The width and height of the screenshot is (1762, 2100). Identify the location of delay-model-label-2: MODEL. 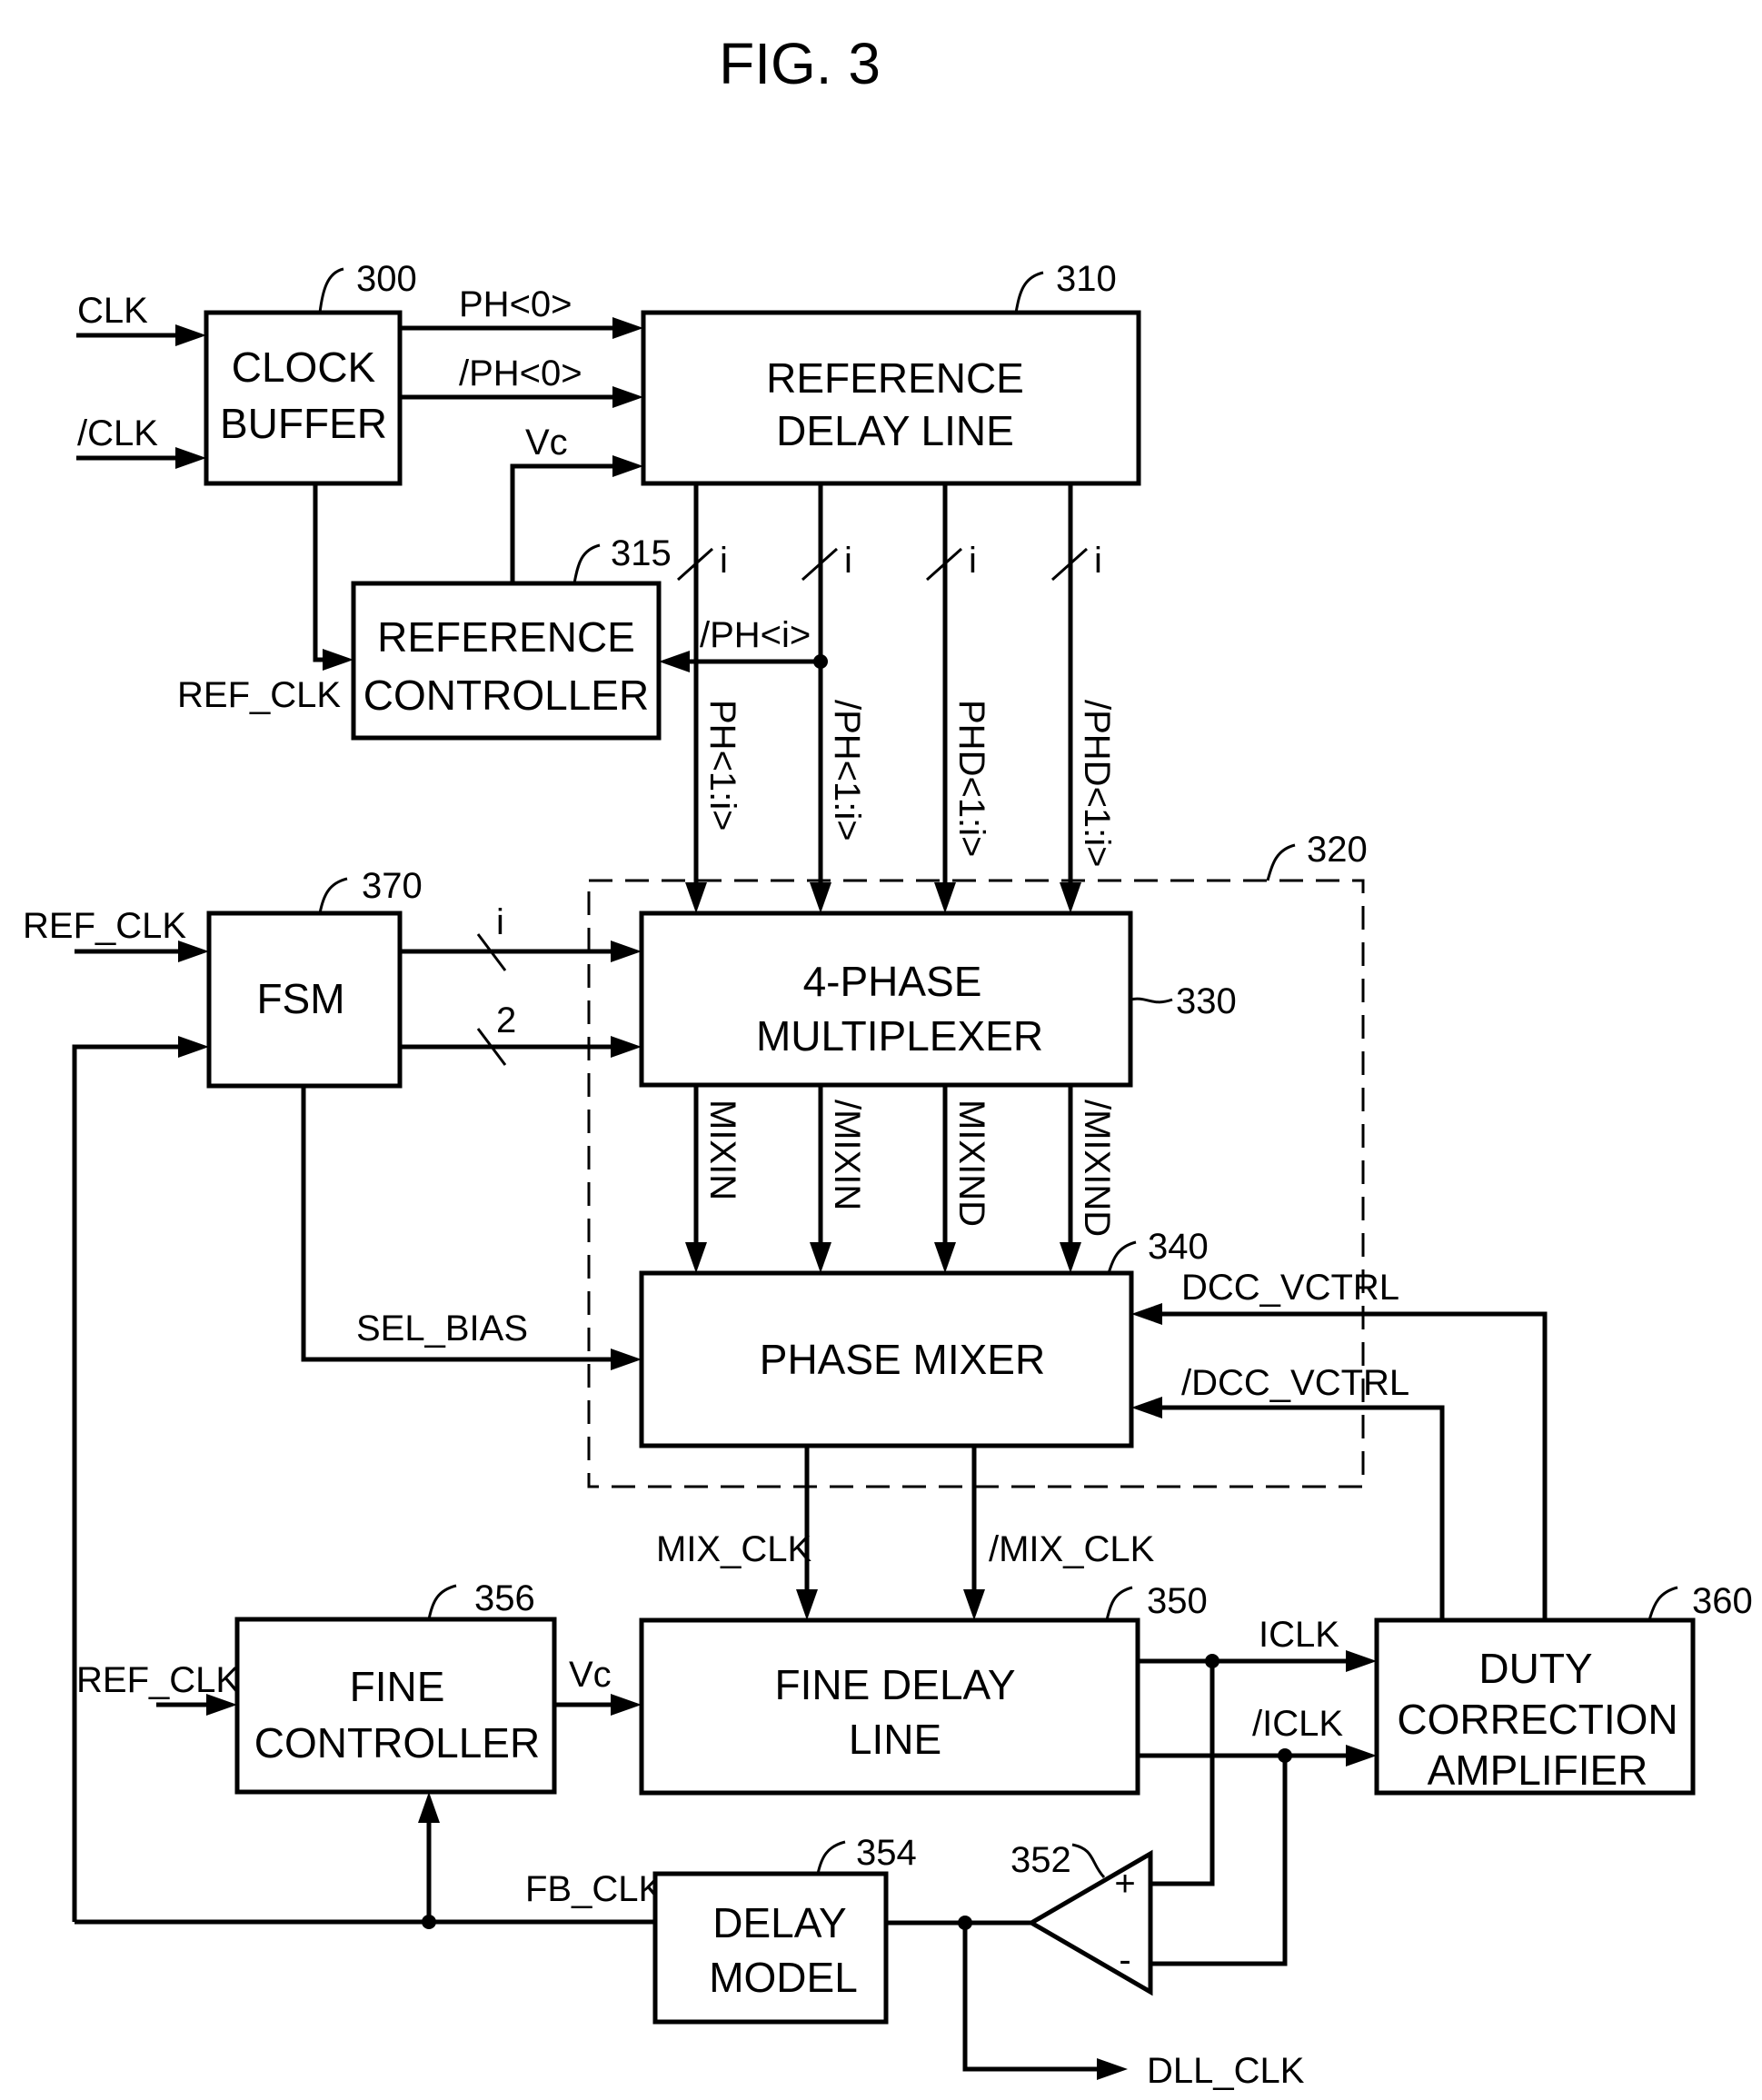
(783, 1977).